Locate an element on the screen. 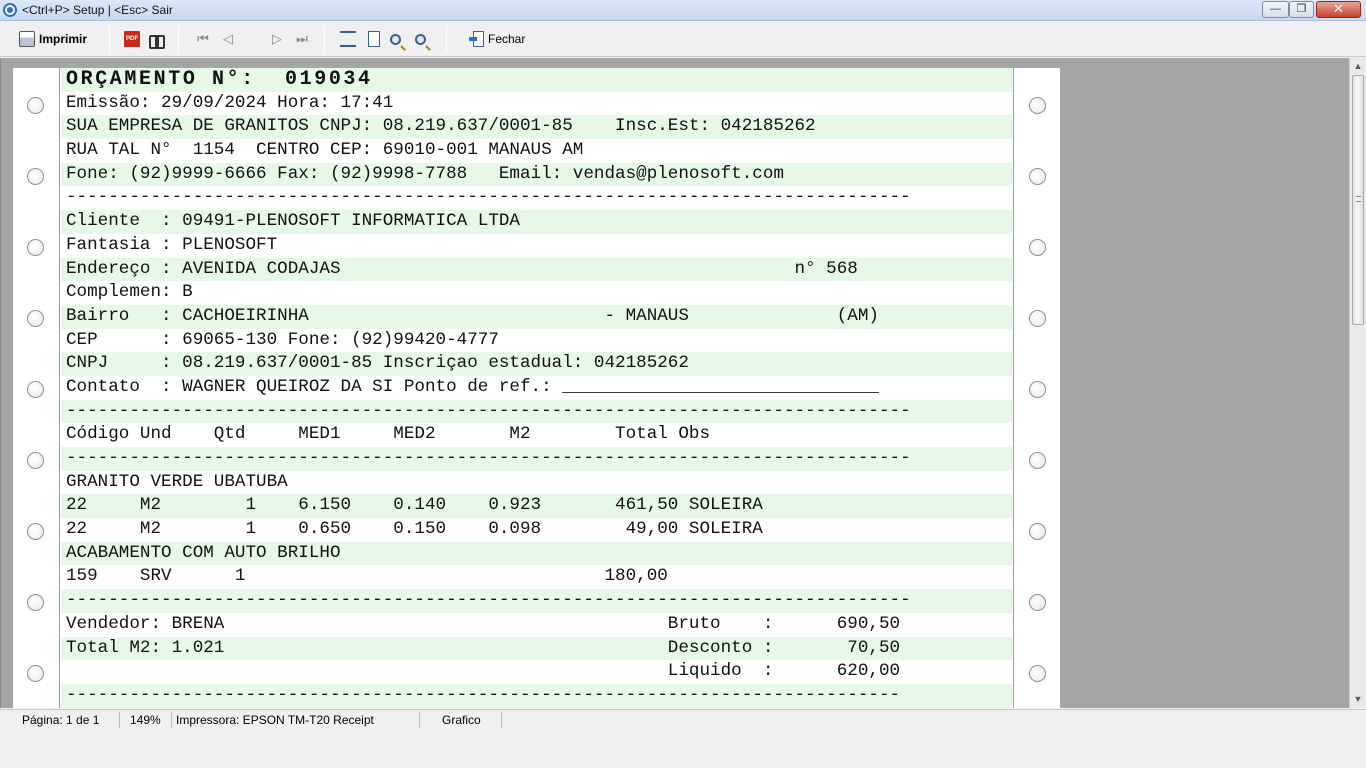  whole-page-button is located at coordinates (374, 39).